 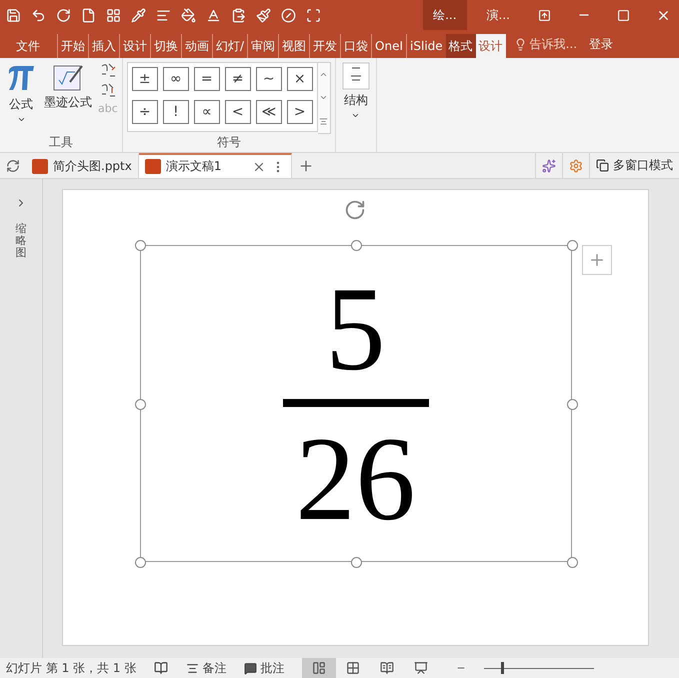 What do you see at coordinates (237, 112) in the screenshot?
I see `symbol-button: <` at bounding box center [237, 112].